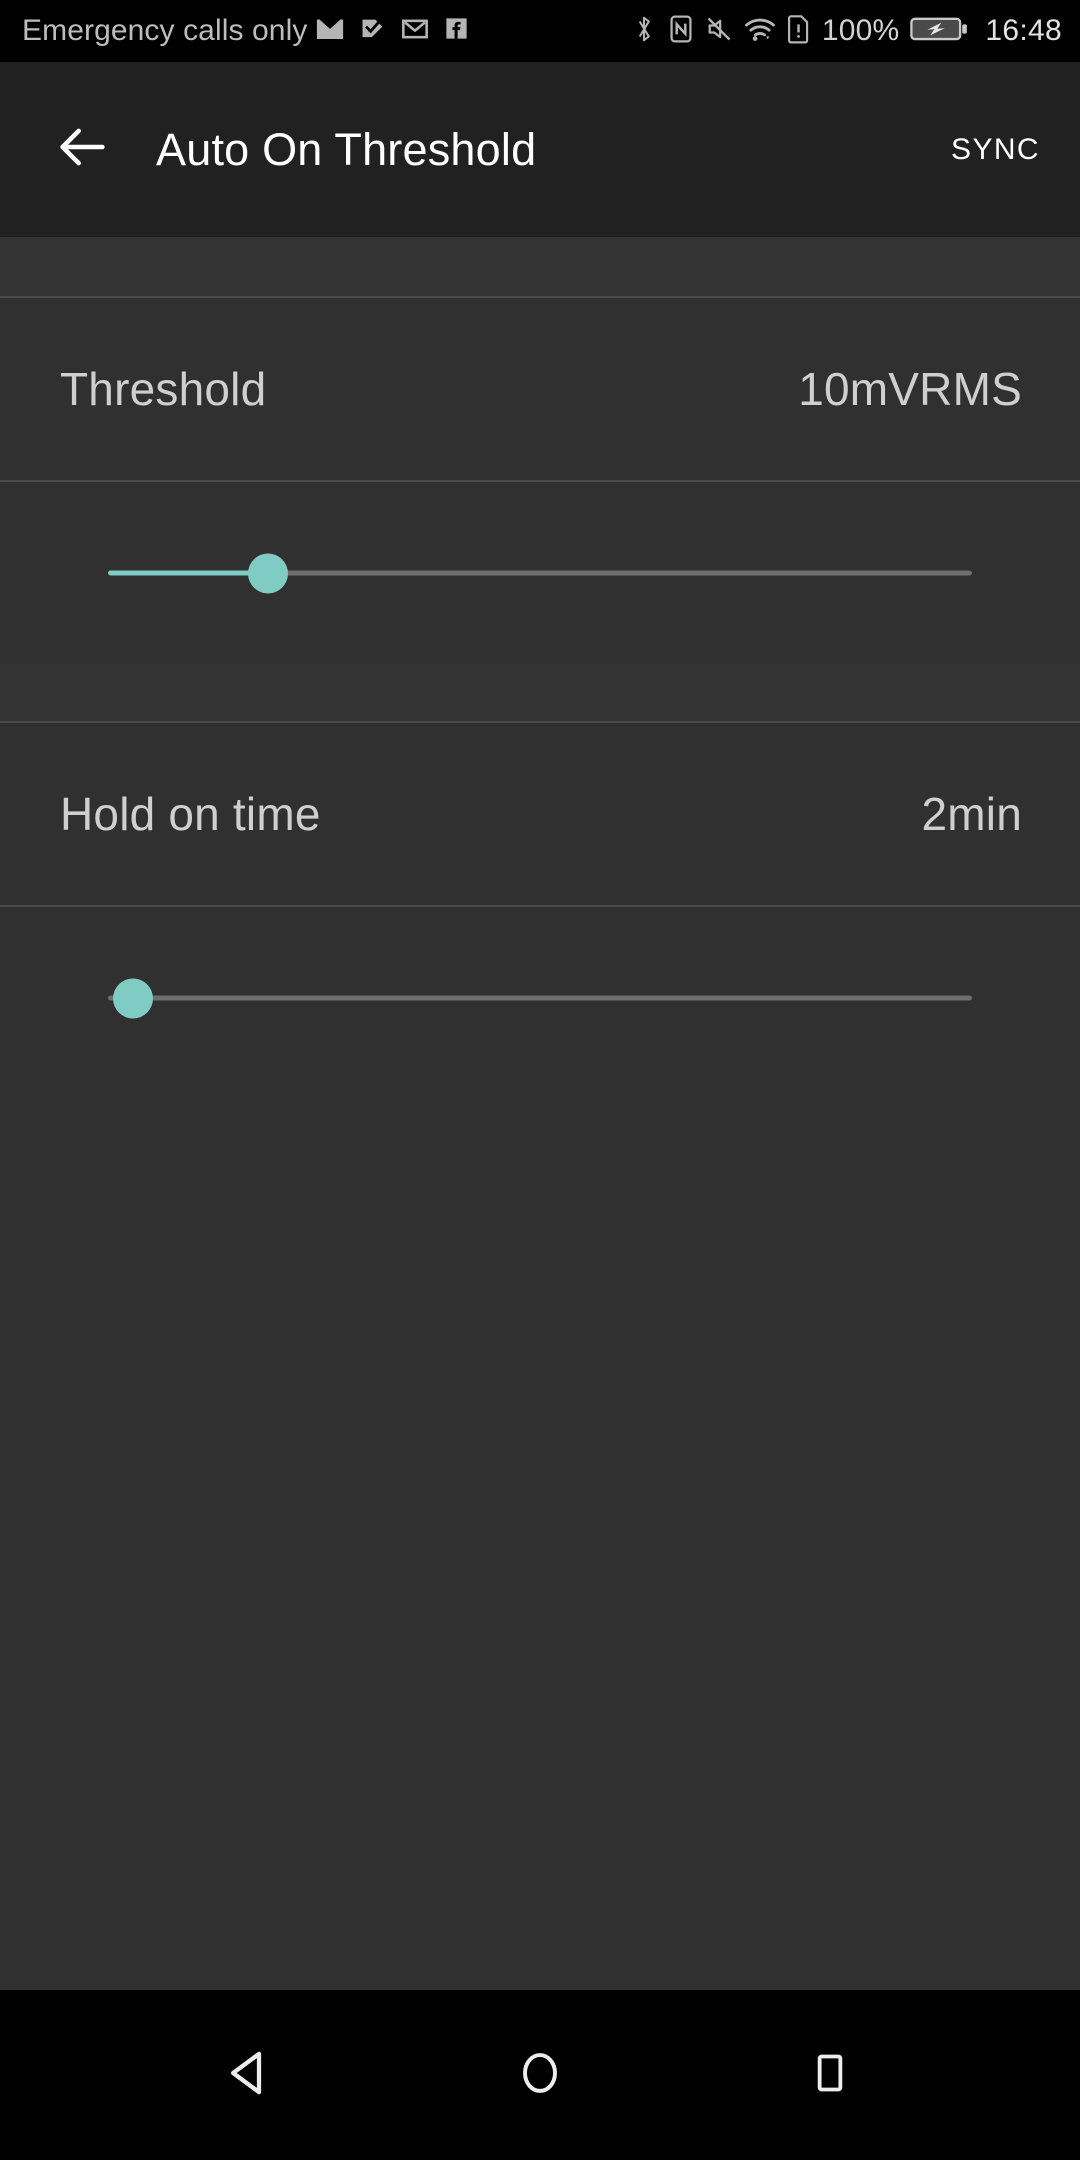 The image size is (1080, 2160). Describe the element at coordinates (1023, 30) in the screenshot. I see `clock-label: 16:48` at that location.